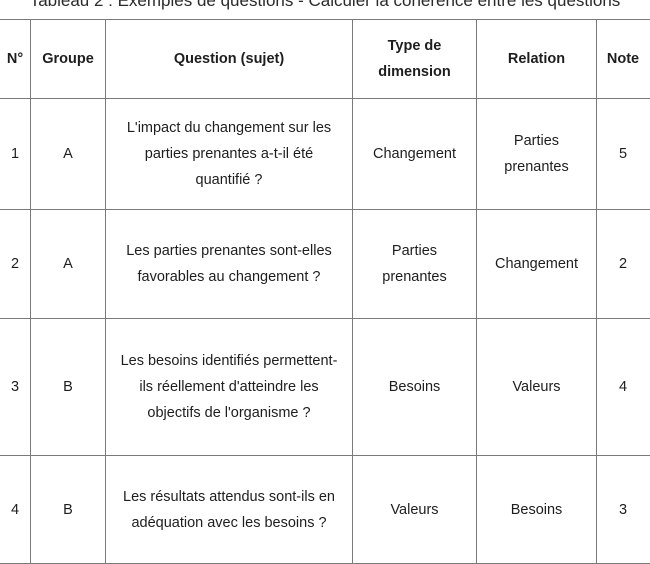  What do you see at coordinates (415, 154) in the screenshot?
I see `cell-type: Changement` at bounding box center [415, 154].